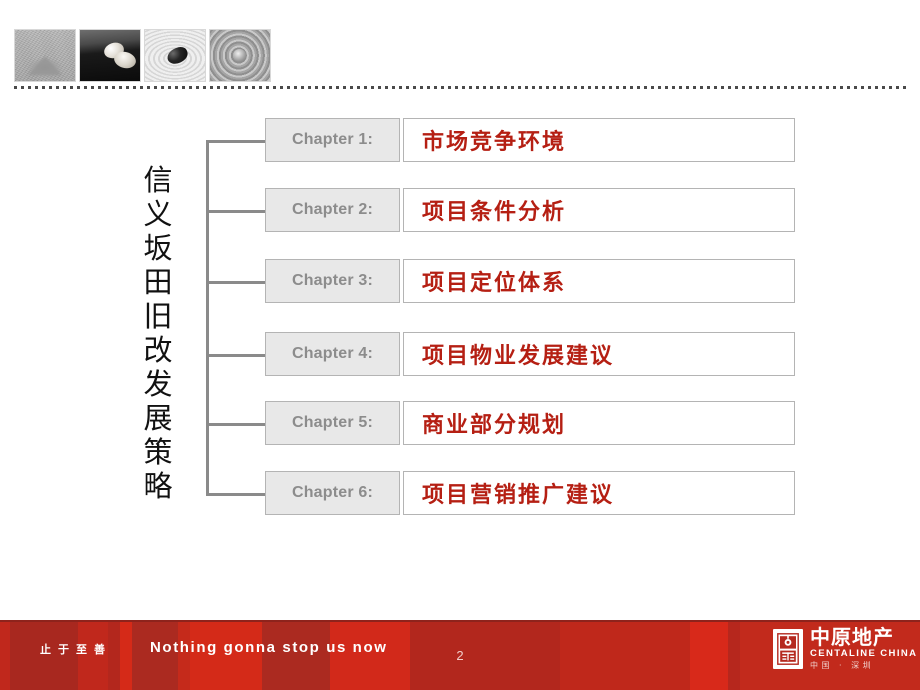 This screenshot has width=920, height=690. Describe the element at coordinates (494, 425) in the screenshot. I see `chapter-title-5: 商业部分规划` at that location.